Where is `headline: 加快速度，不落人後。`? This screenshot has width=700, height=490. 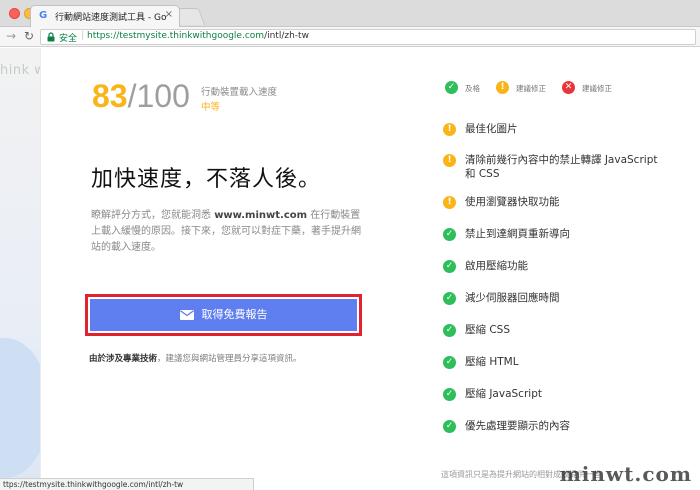 headline: 加快速度，不落人後。 is located at coordinates (206, 179).